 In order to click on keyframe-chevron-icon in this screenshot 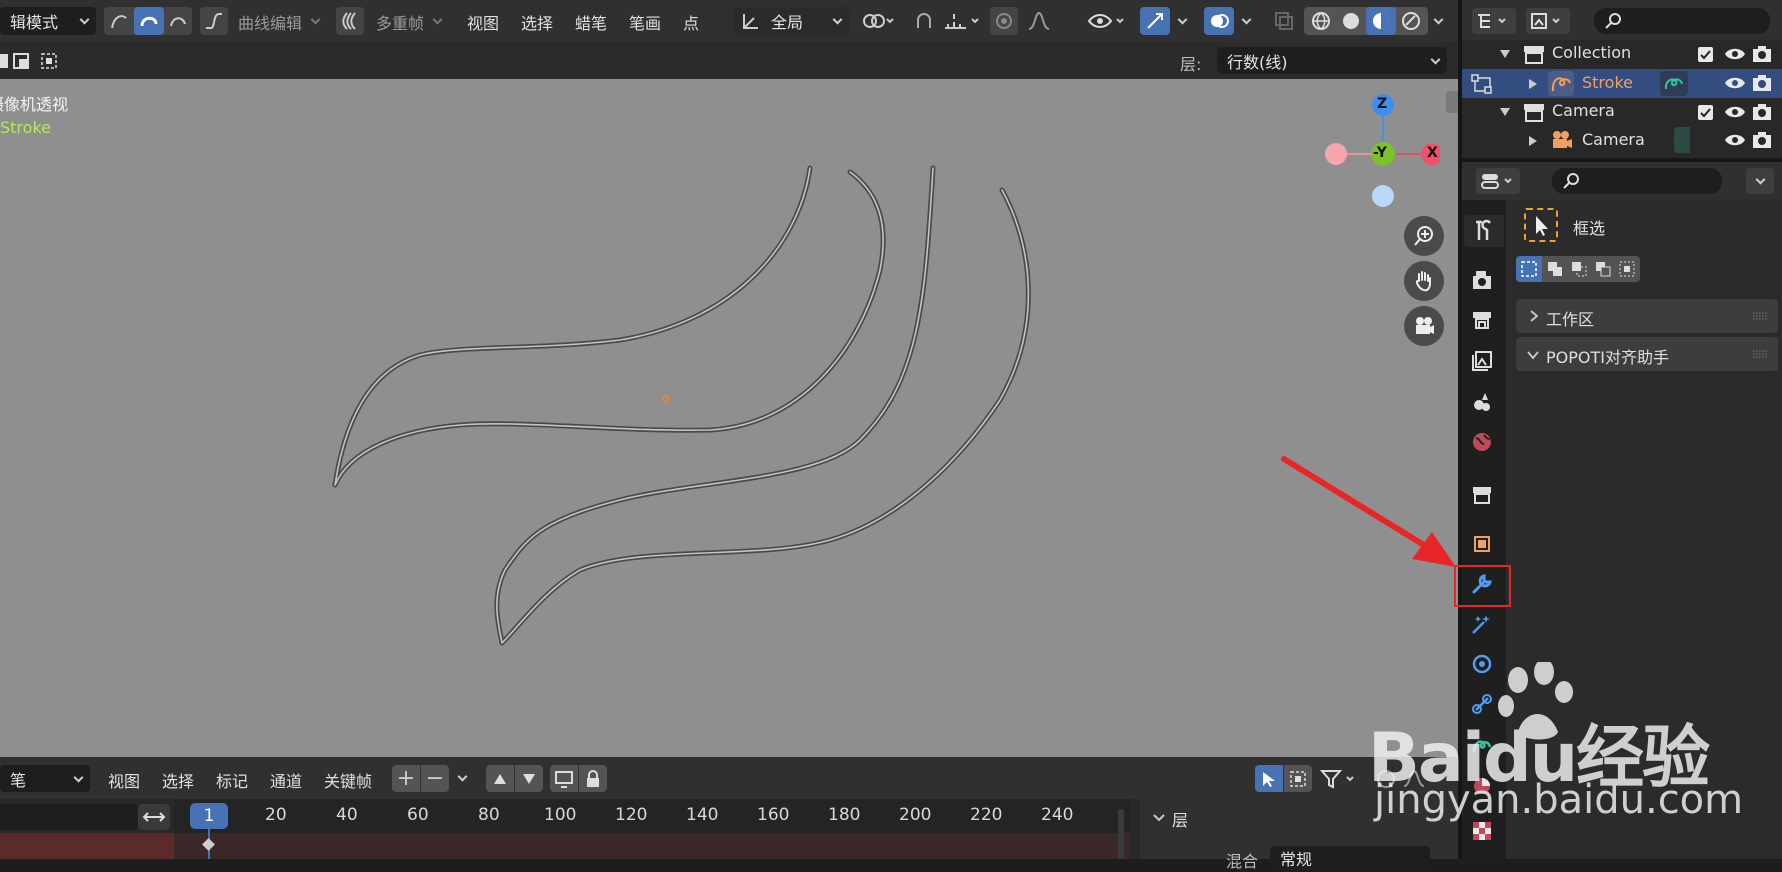, I will do `click(463, 778)`.